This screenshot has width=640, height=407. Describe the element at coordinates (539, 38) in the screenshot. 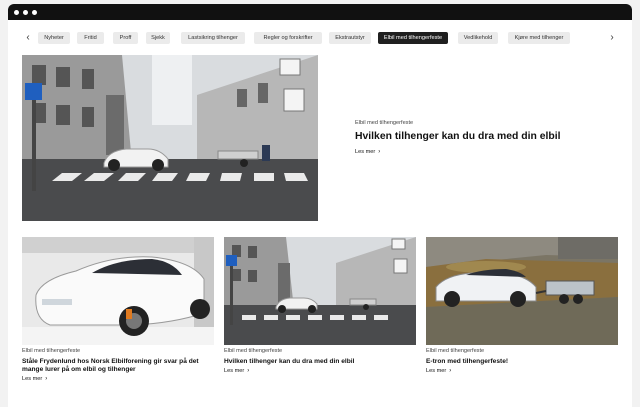

I see `filter-chip-kjore: Kjøre med tilhenger` at that location.